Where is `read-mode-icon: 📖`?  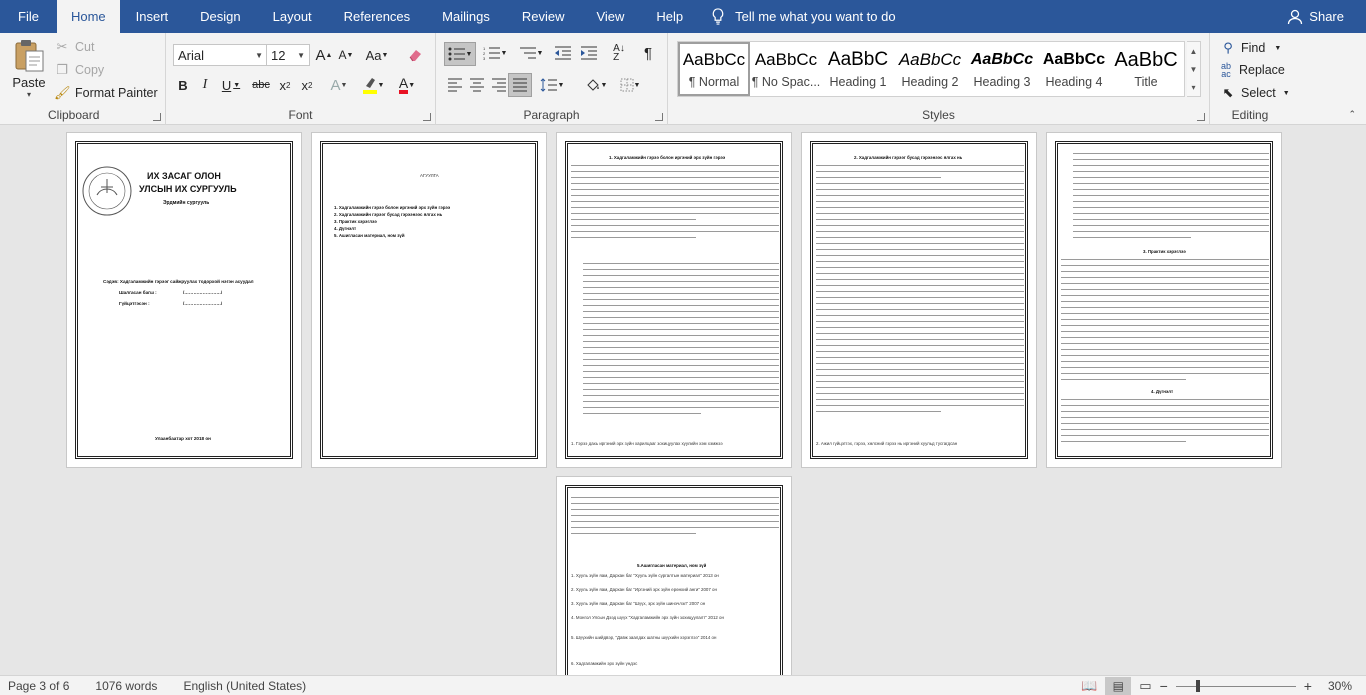
read-mode-icon: 📖 is located at coordinates (1089, 686).